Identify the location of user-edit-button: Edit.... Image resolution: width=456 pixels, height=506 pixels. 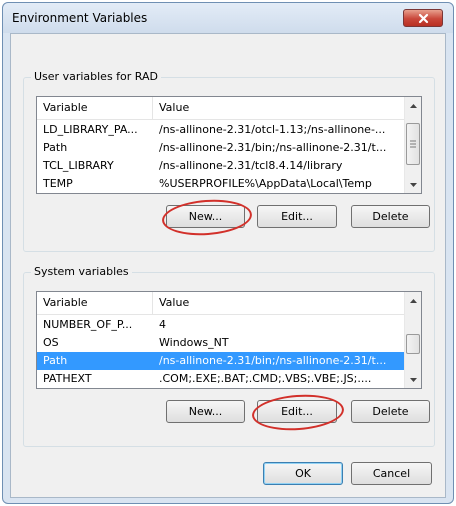
(297, 216).